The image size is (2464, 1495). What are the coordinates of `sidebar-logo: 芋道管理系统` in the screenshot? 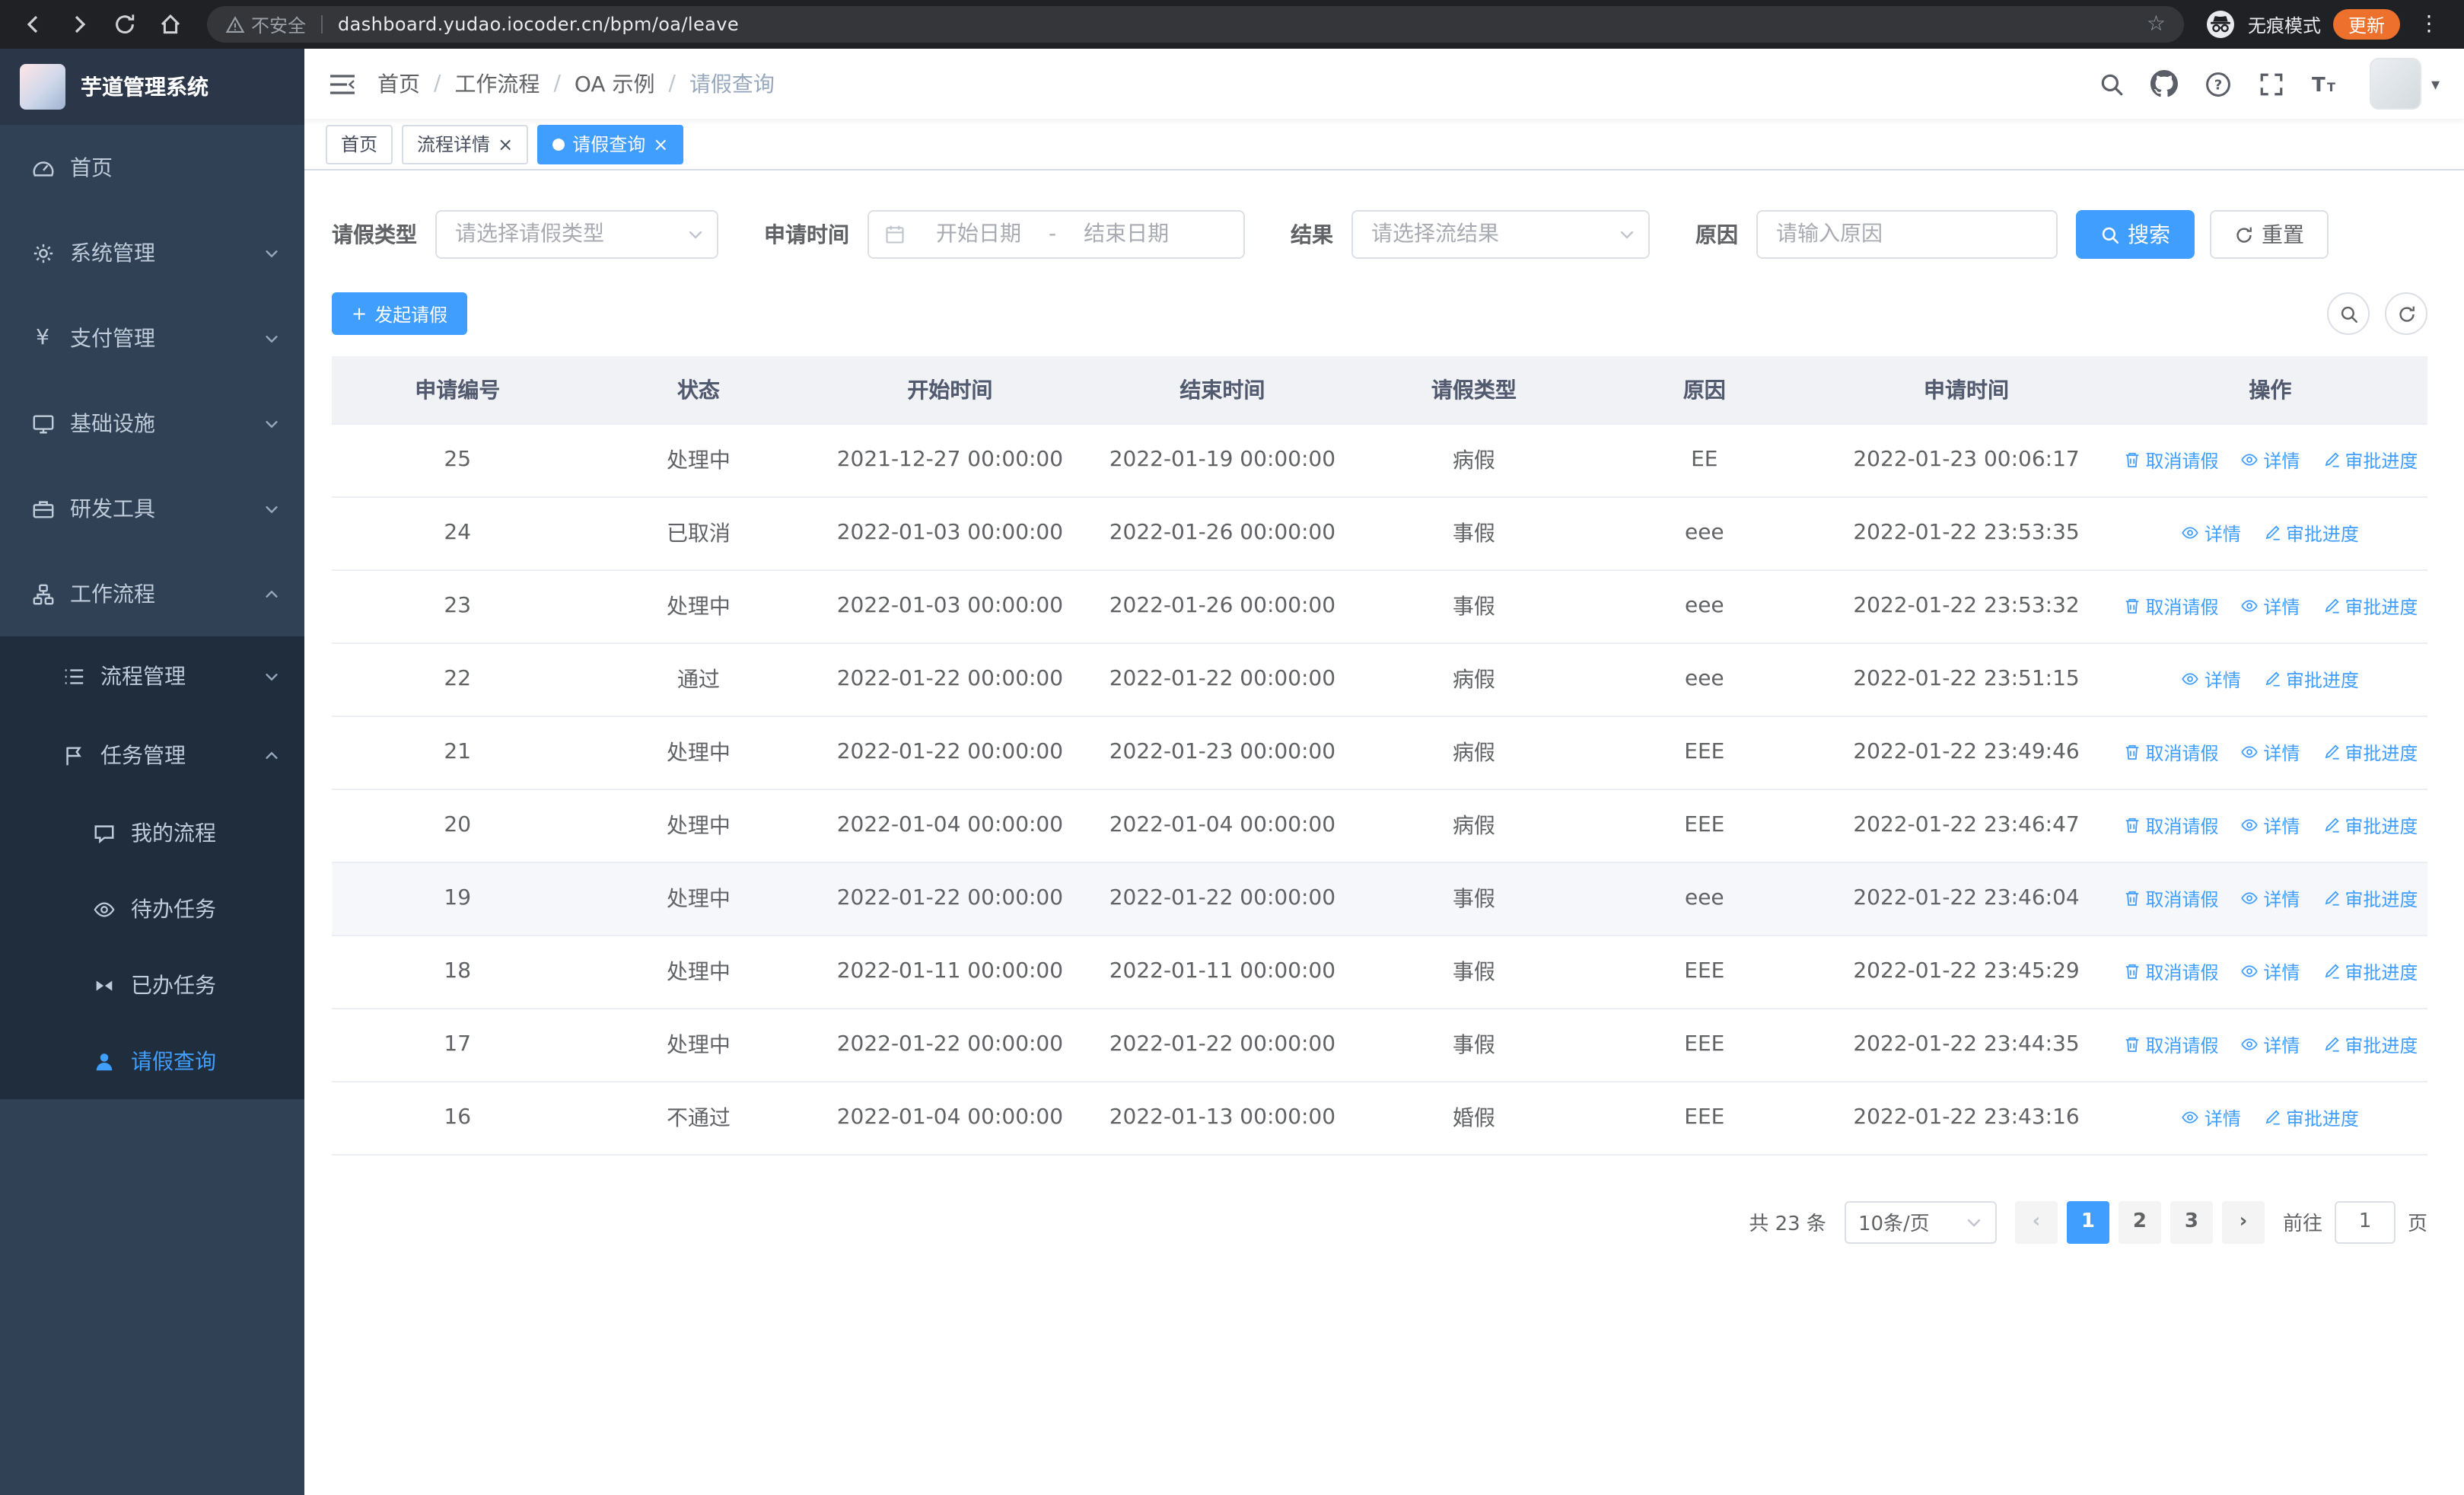 It's located at (152, 87).